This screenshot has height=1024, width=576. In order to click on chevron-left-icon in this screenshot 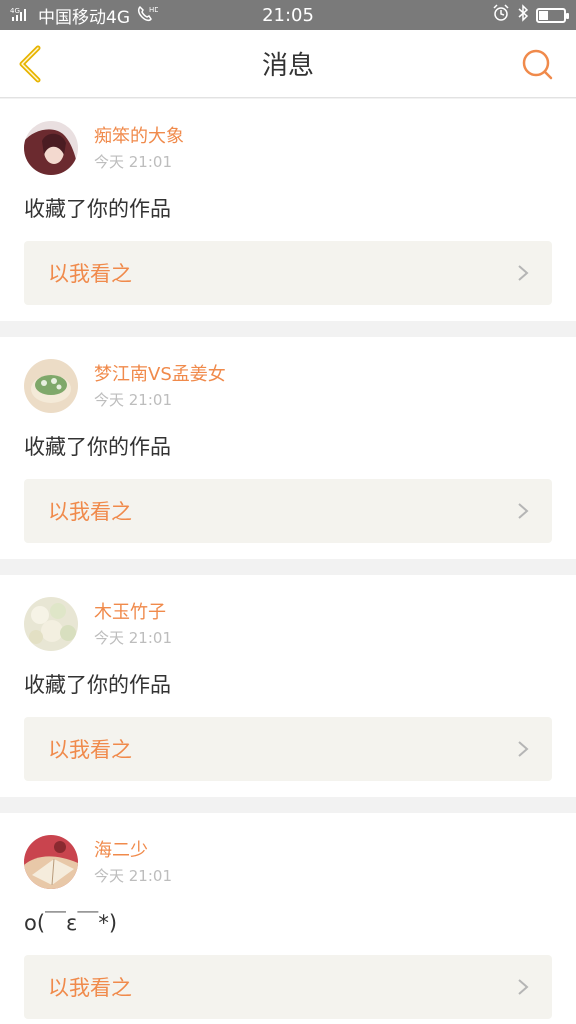, I will do `click(30, 64)`.